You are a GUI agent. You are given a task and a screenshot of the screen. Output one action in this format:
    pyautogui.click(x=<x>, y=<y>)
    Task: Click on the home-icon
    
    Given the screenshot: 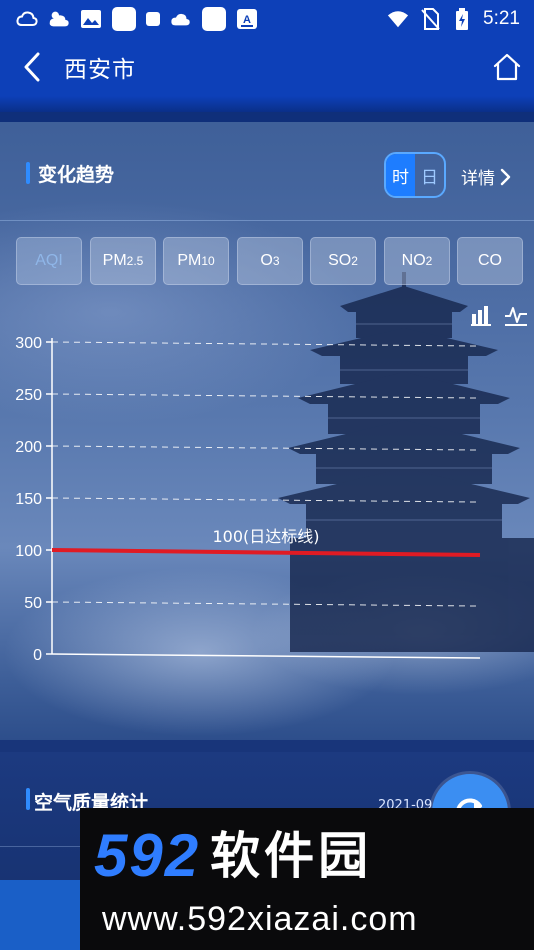 What is the action you would take?
    pyautogui.click(x=507, y=67)
    